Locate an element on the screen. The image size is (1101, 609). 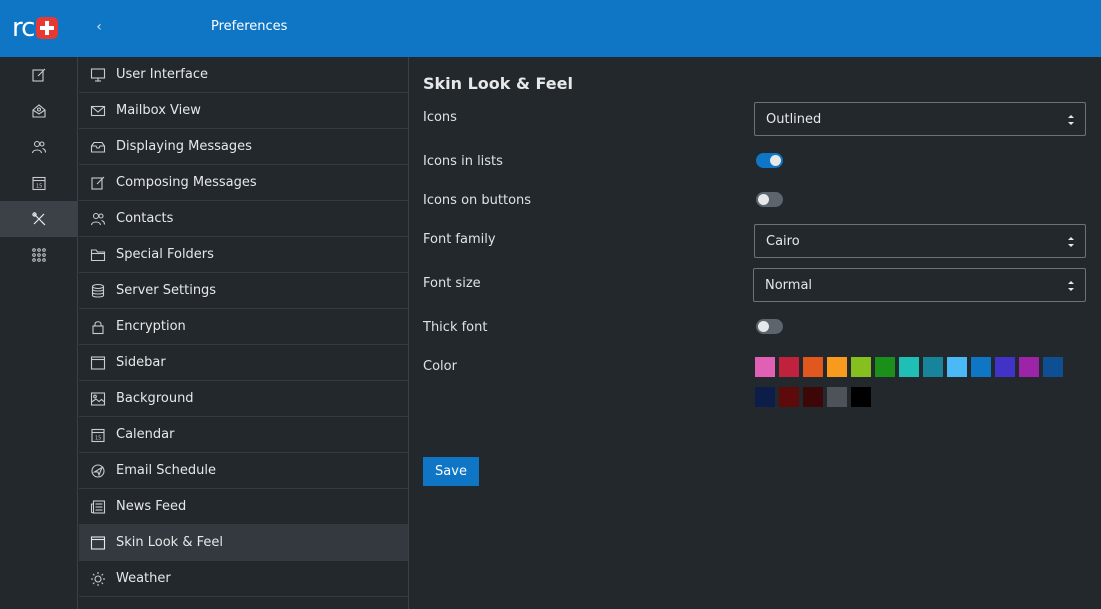
schedule-icon is located at coordinates (98, 471).